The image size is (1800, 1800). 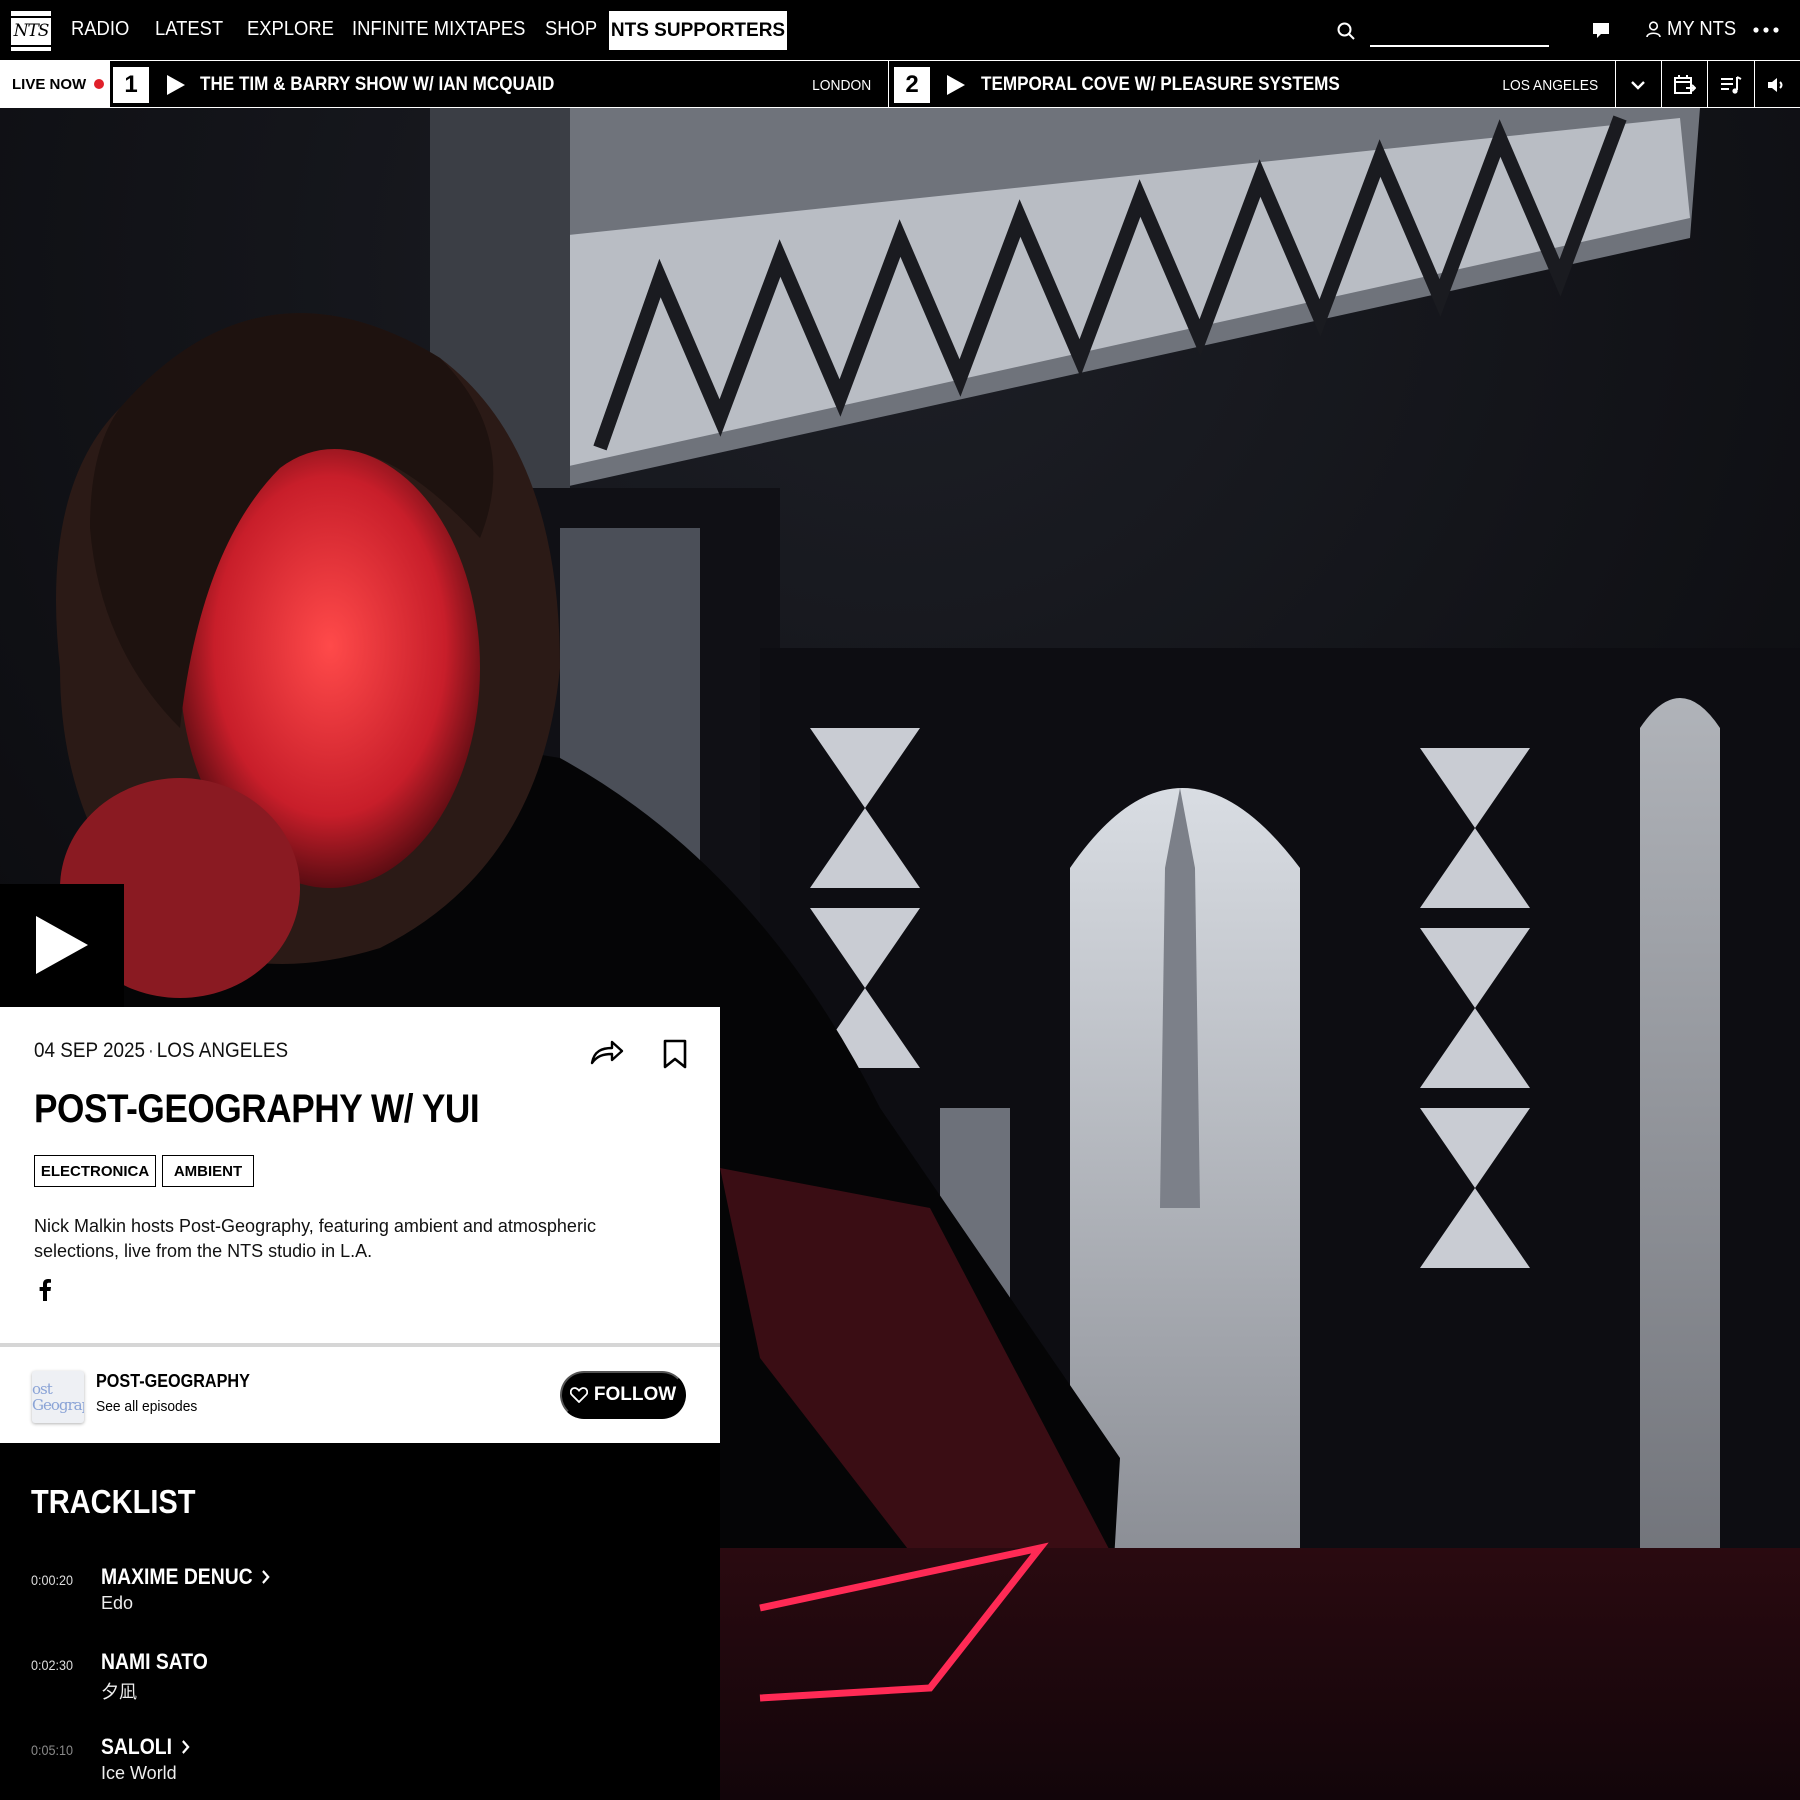 What do you see at coordinates (99, 84) in the screenshot?
I see `live-dot-icon` at bounding box center [99, 84].